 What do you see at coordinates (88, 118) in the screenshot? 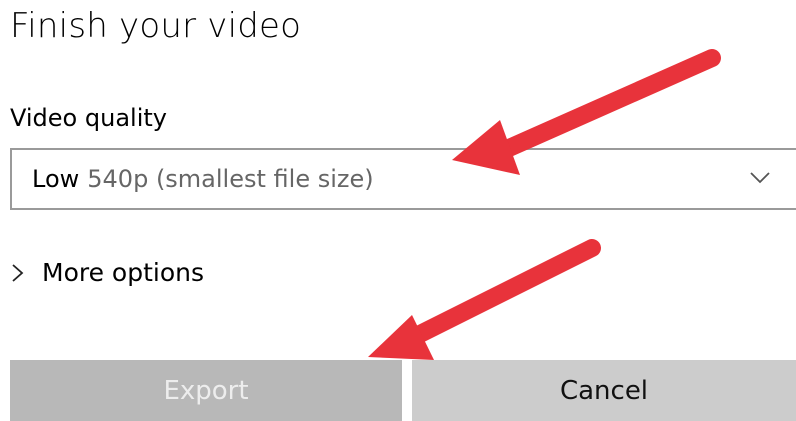
I see `video-quality-label: Video quality` at bounding box center [88, 118].